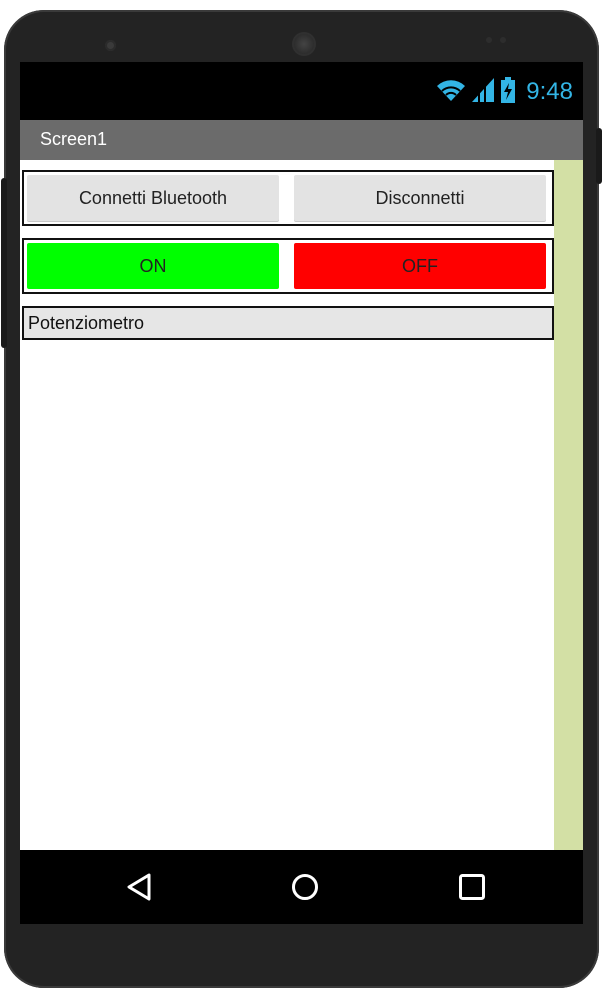  I want to click on back-icon, so click(139, 887).